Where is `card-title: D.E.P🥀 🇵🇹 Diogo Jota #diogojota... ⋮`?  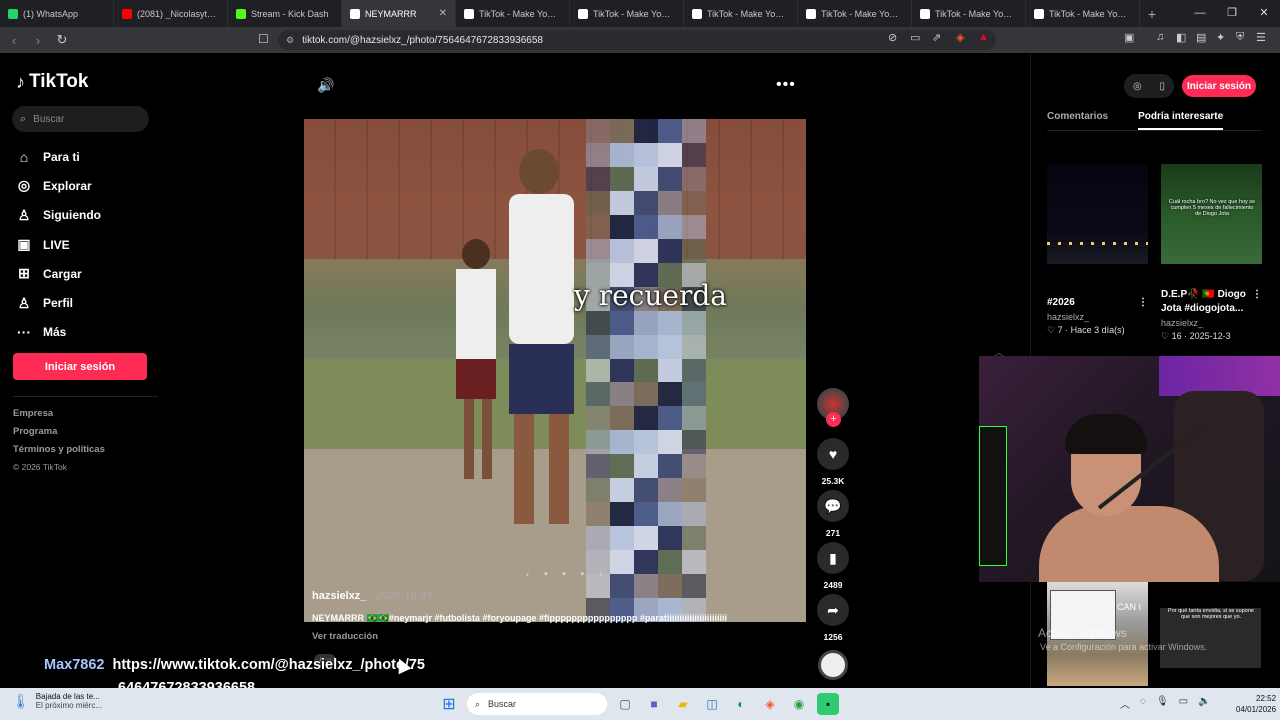
card-title: D.E.P🥀 🇵🇹 Diogo Jota #diogojota... ⋮ is located at coordinates (1211, 302).